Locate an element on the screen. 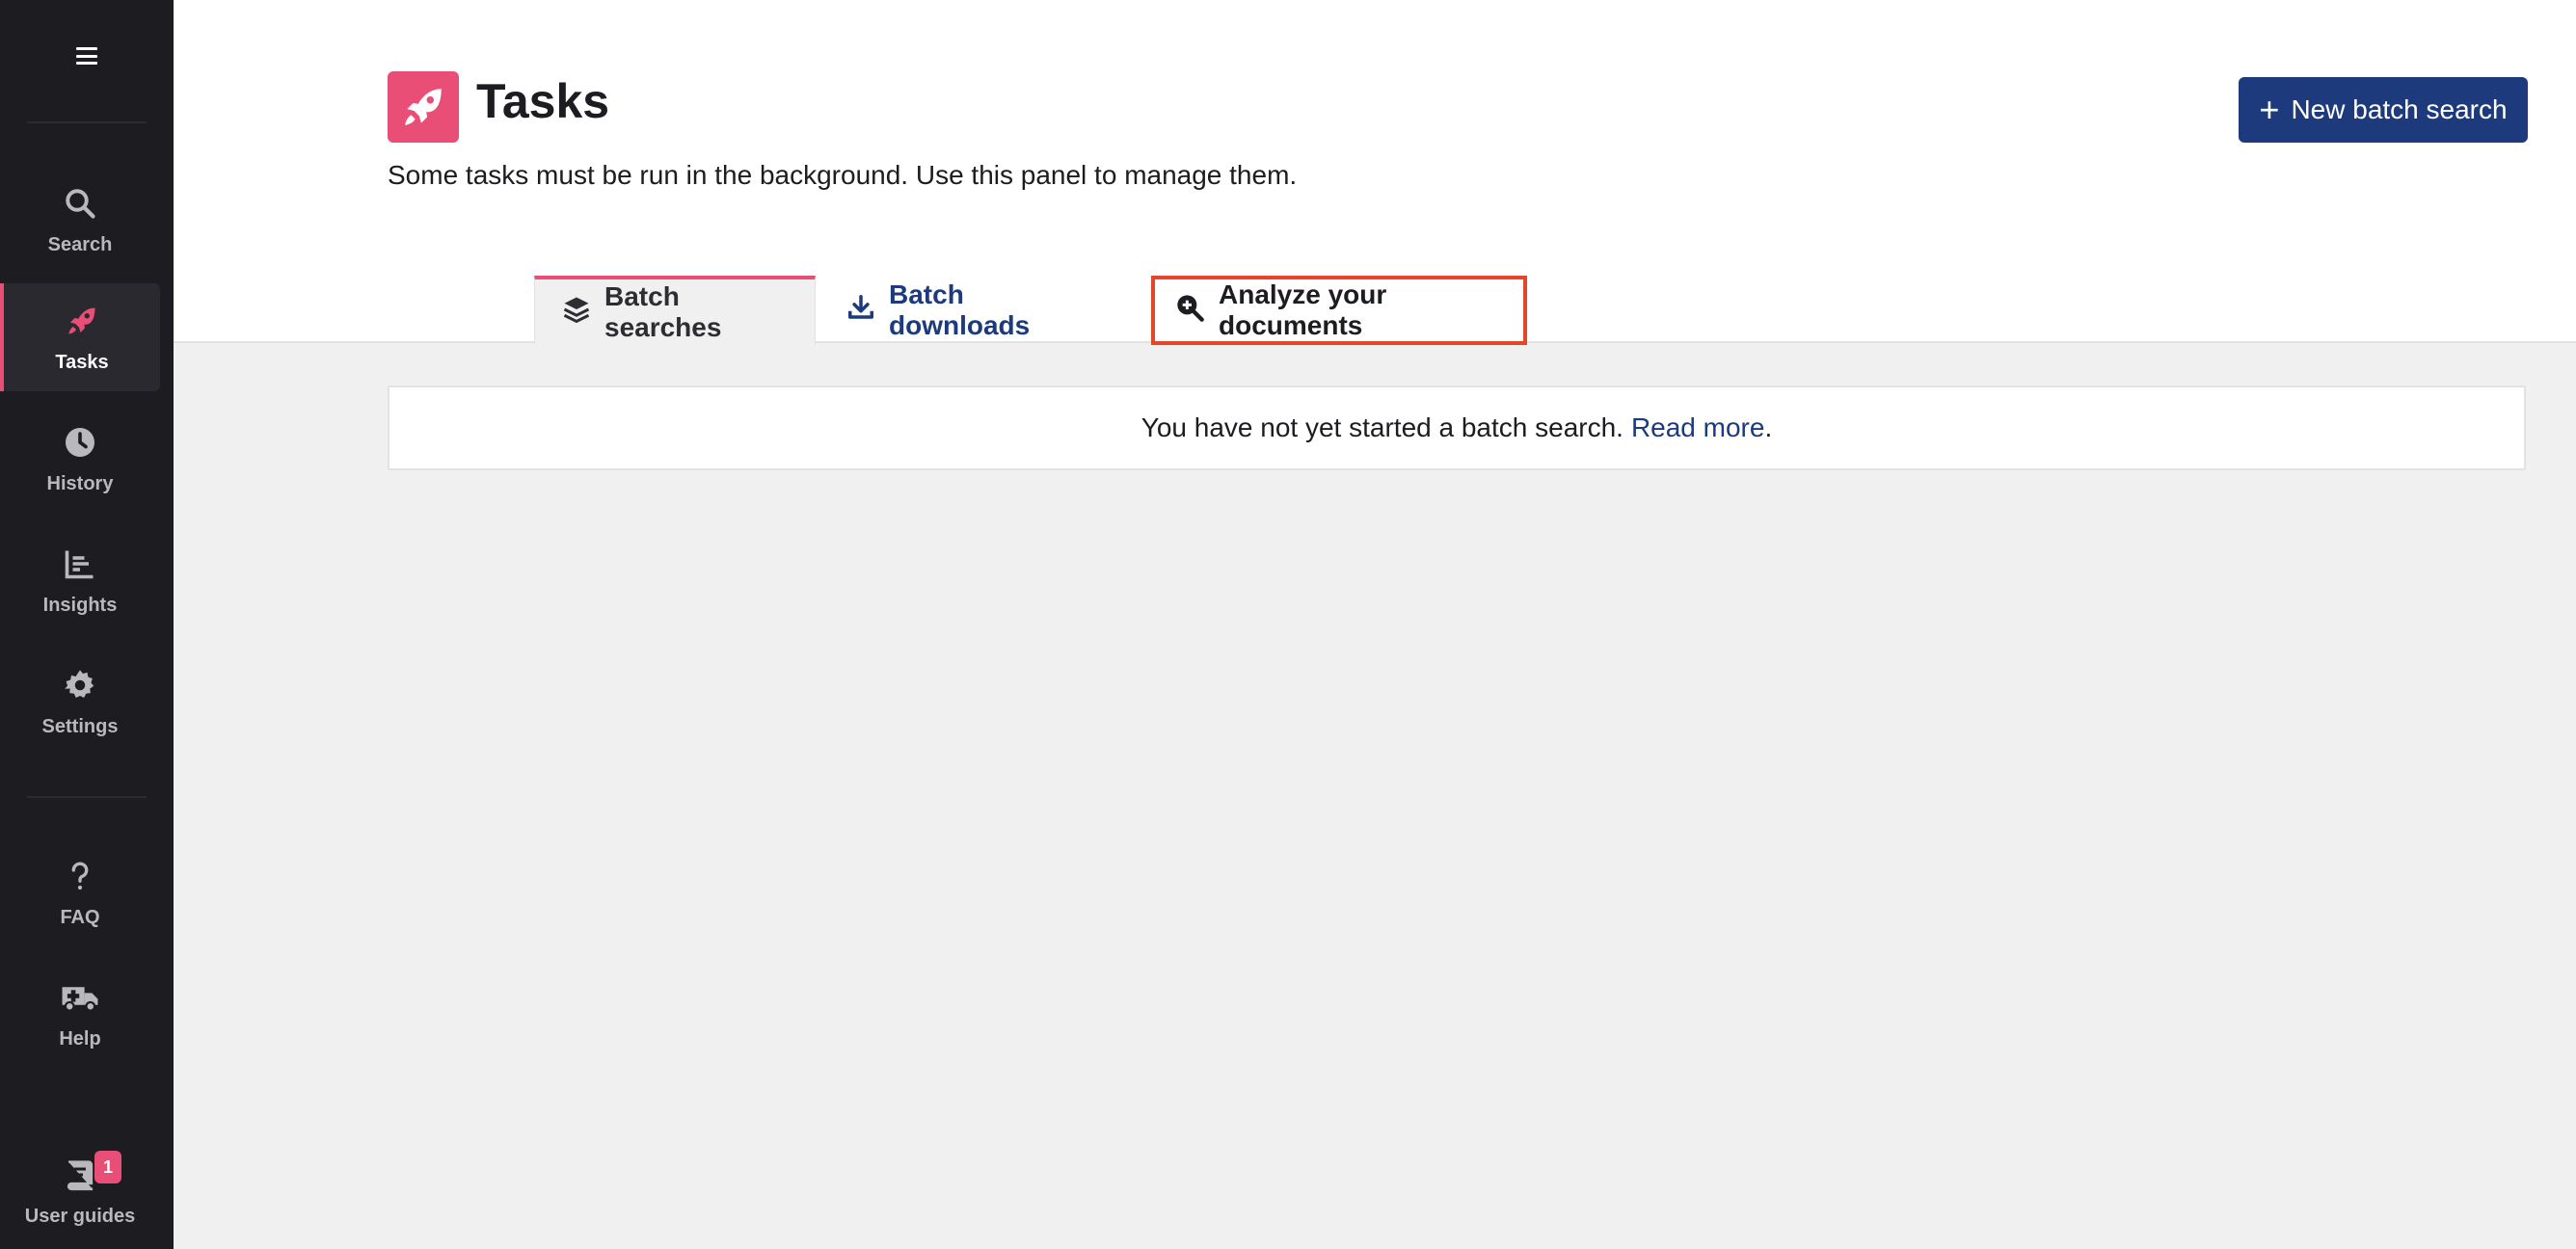 This screenshot has width=2576, height=1249. read-more-link: Read more is located at coordinates (1698, 427).